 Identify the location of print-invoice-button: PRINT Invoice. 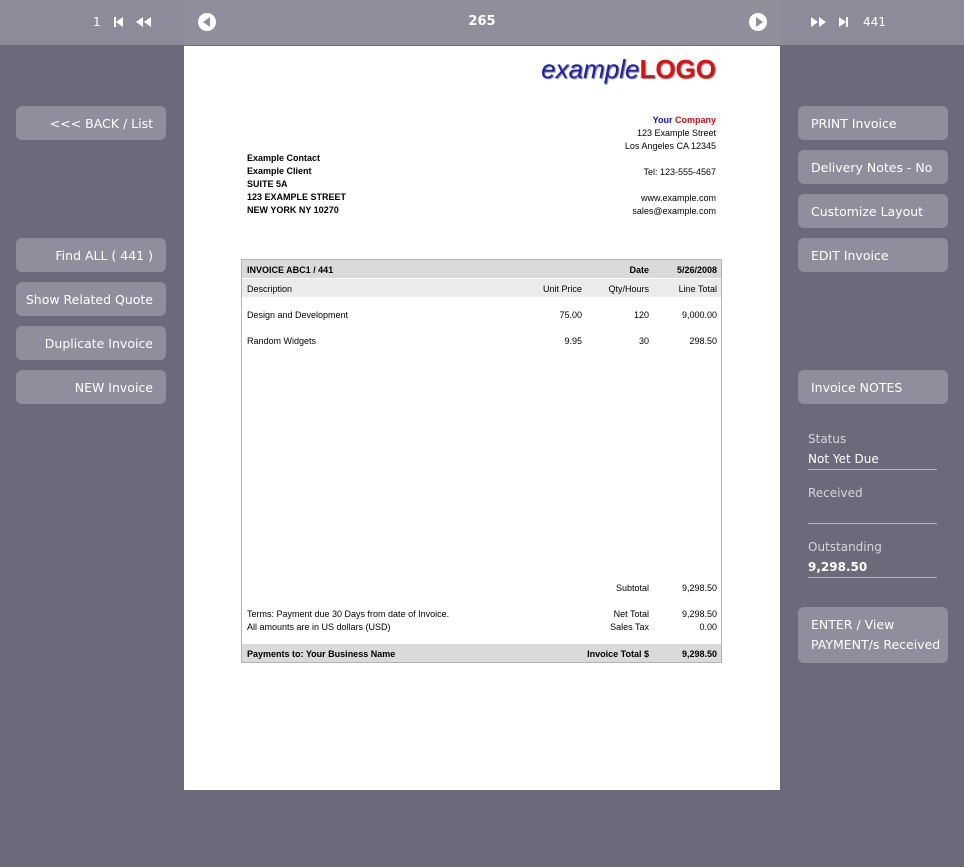
(873, 123).